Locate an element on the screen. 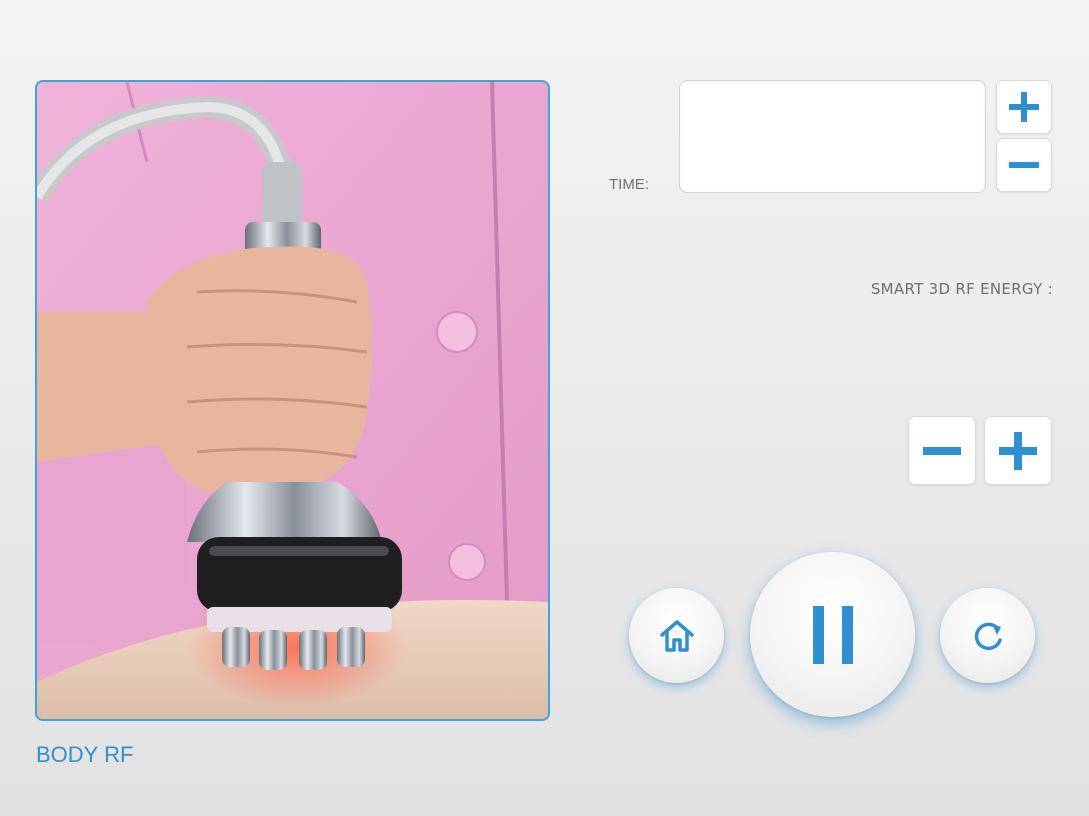  energy-label: SMART 3D RF ENERGY : is located at coordinates (961, 289).